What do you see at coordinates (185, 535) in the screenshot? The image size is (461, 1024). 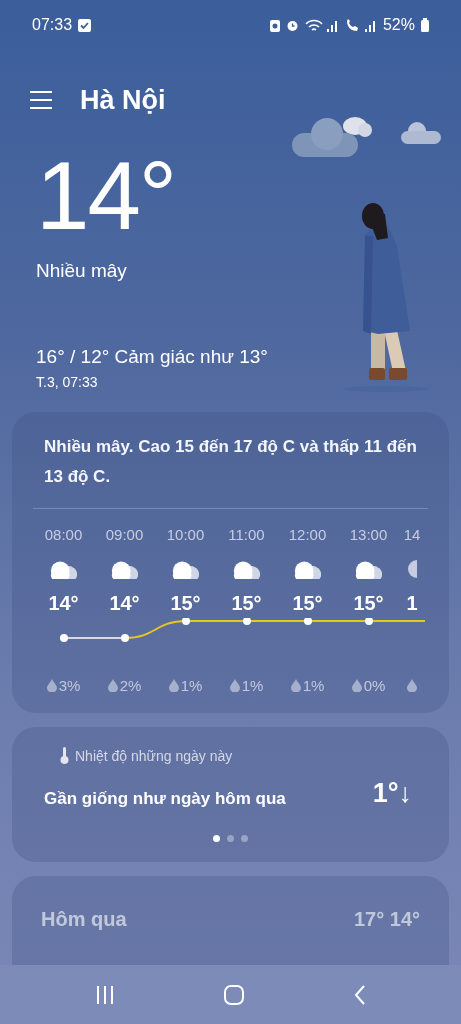 I see `hour-time: 10:00` at bounding box center [185, 535].